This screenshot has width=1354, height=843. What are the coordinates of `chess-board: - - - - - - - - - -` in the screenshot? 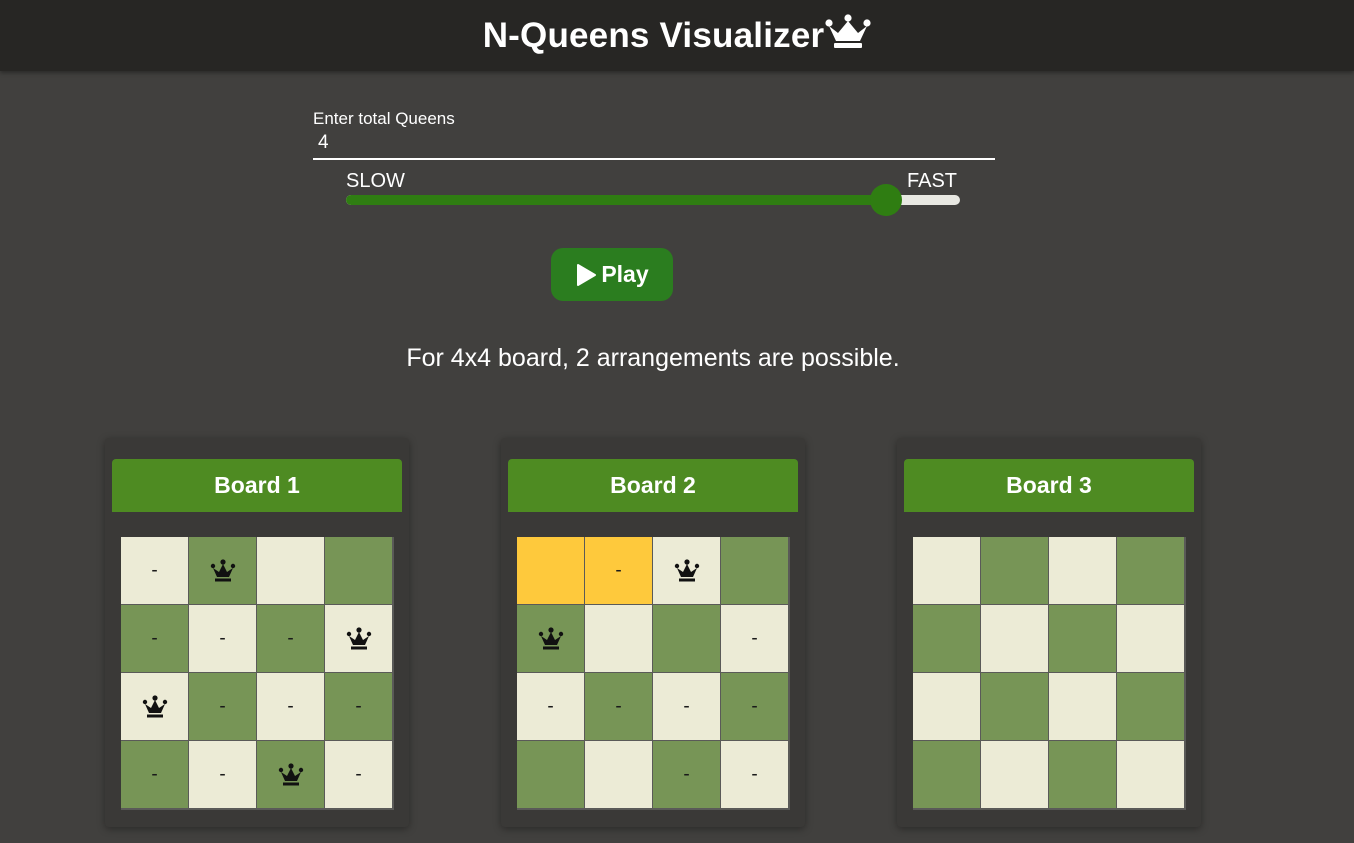 It's located at (257, 673).